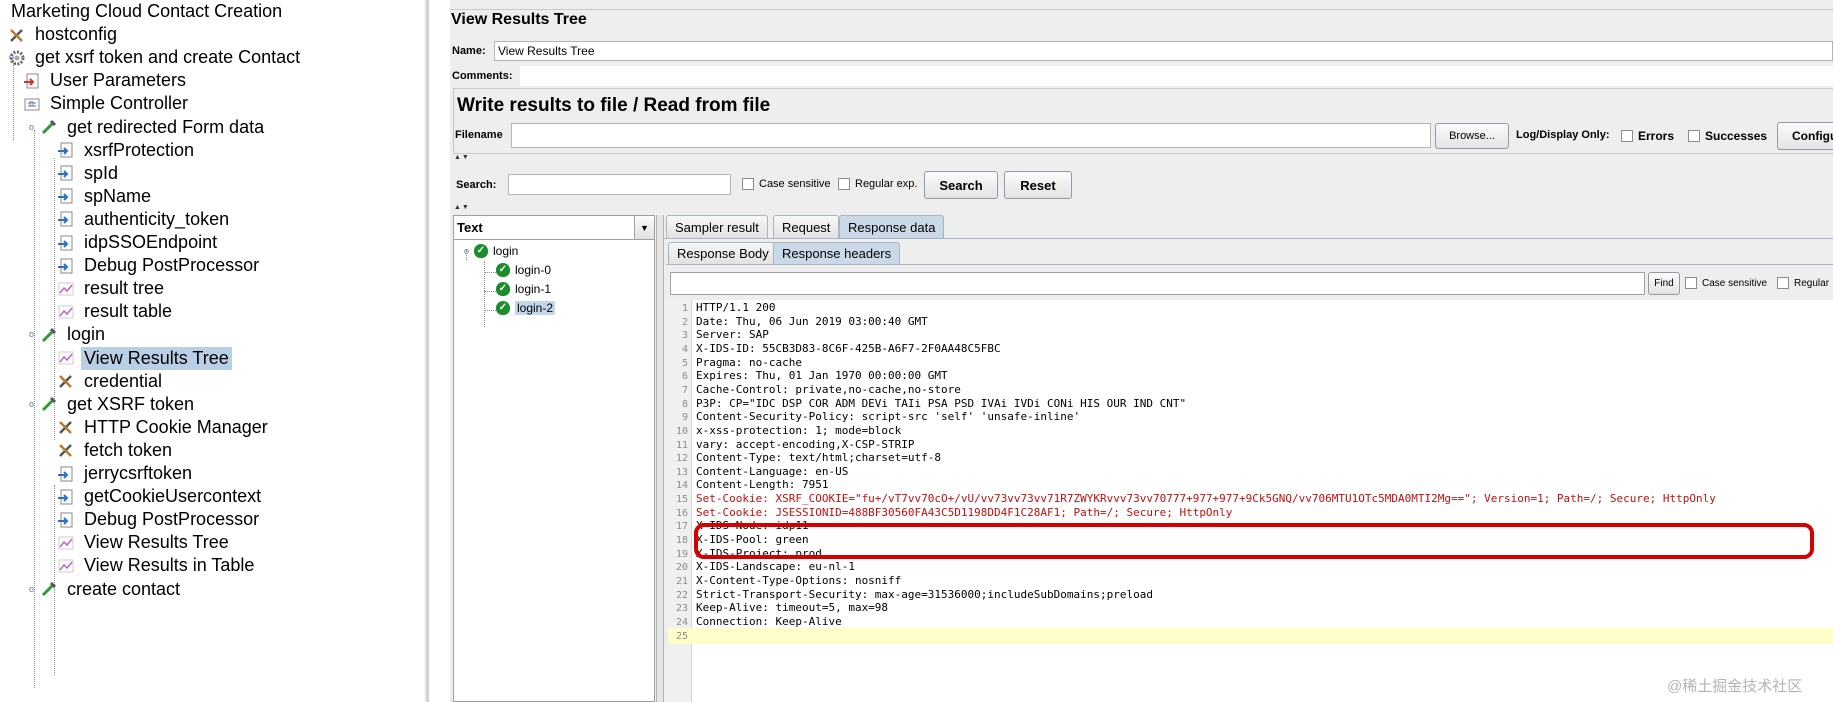  I want to click on case-sensitive-box, so click(748, 184).